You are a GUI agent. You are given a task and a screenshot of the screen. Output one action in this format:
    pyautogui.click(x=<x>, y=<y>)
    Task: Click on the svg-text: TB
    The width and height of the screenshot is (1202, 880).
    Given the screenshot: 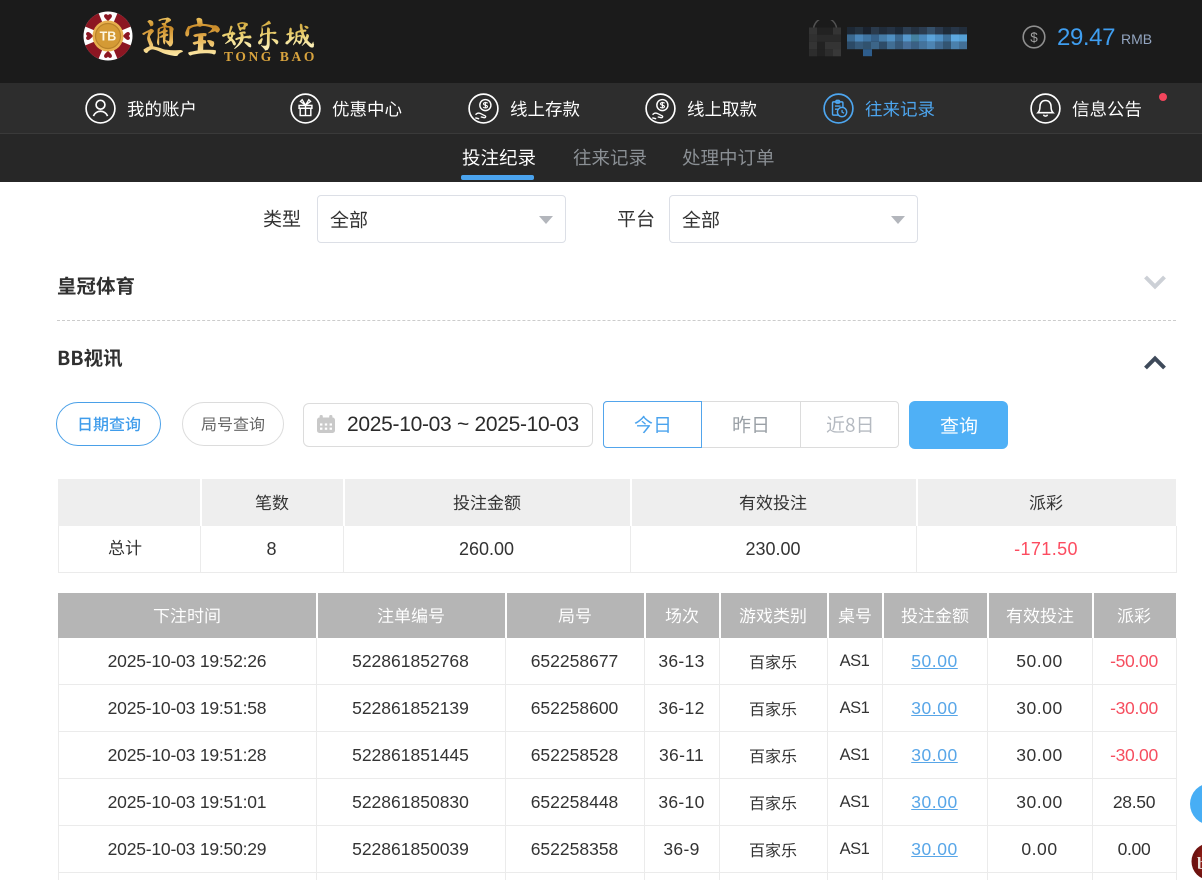 What is the action you would take?
    pyautogui.click(x=108, y=37)
    